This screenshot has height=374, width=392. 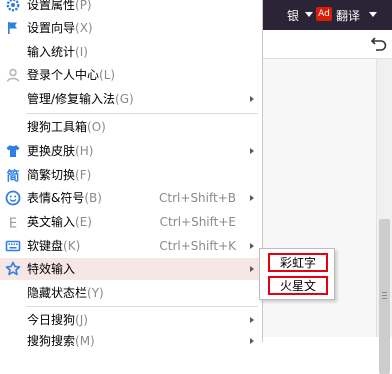 I want to click on menu-item-label: 设置属性, so click(x=51, y=6).